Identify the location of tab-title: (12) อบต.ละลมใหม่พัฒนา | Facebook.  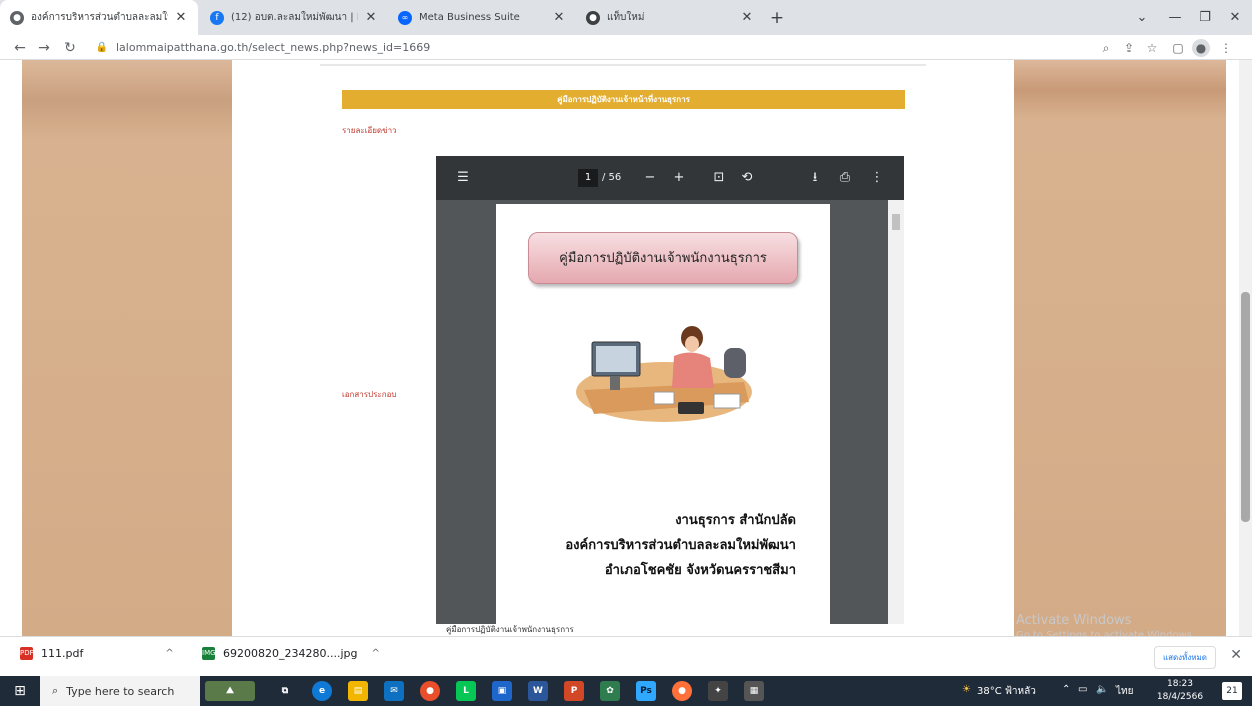
(294, 17).